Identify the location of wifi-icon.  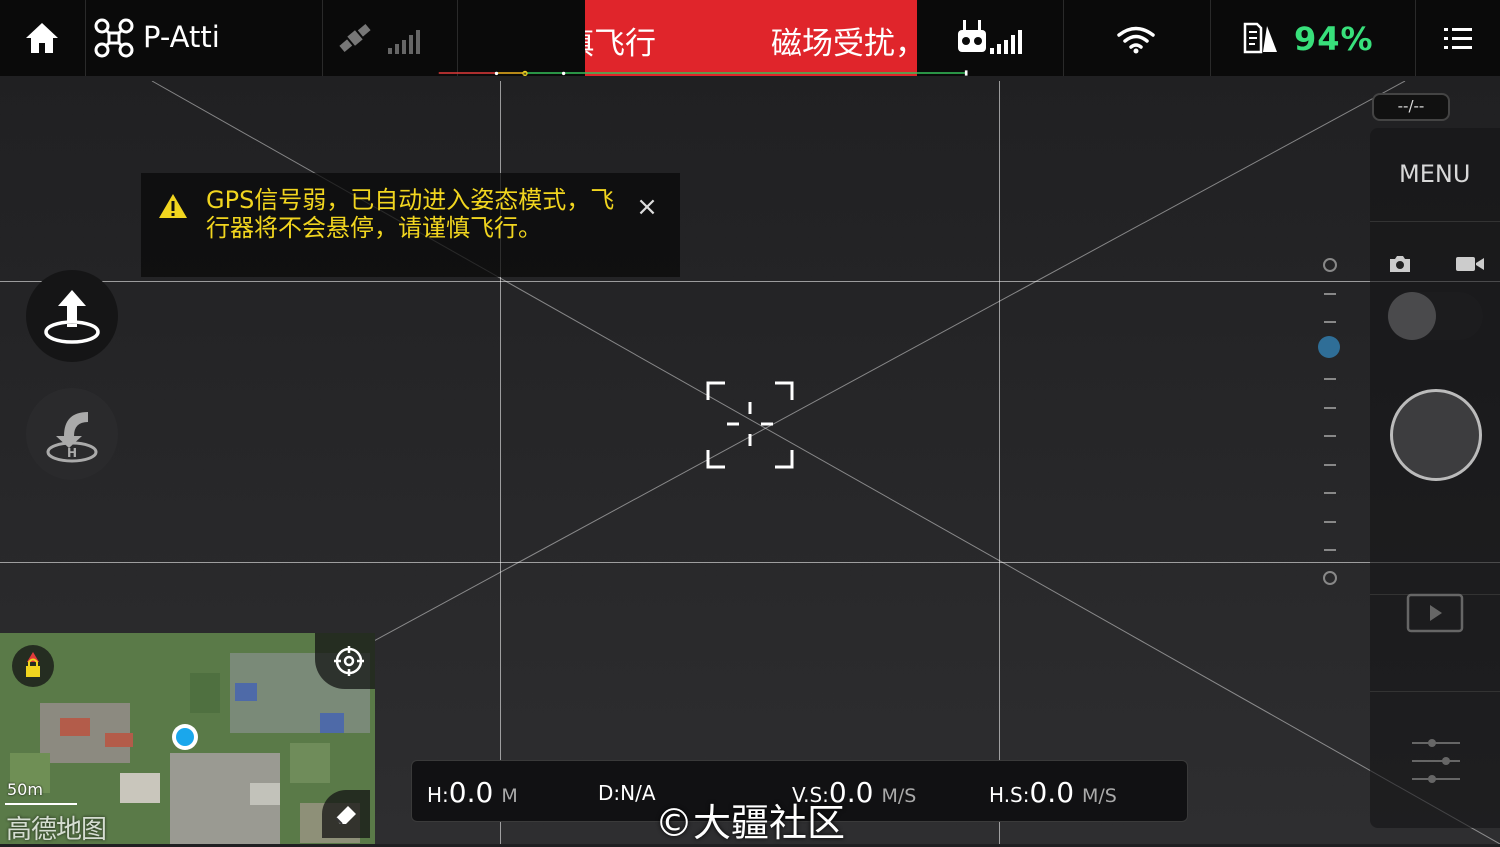
(1136, 40).